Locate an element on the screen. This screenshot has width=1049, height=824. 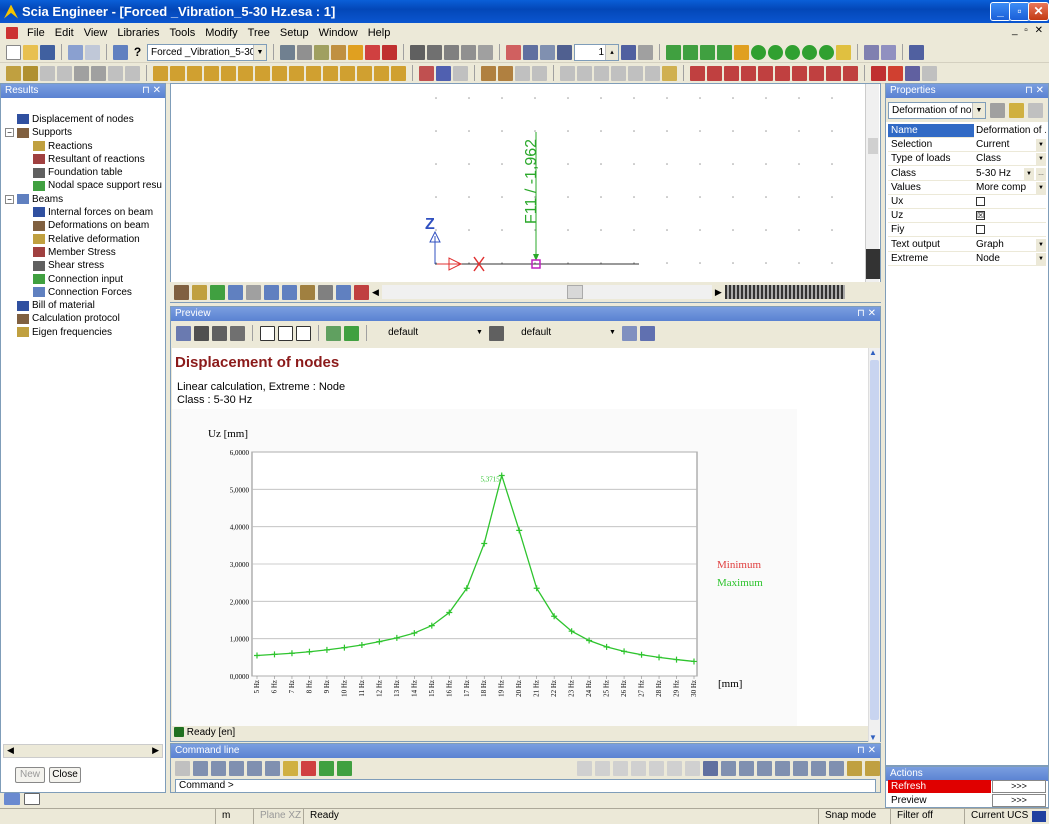
tree-hscrollbar: ◀ ▶ is located at coordinates (83, 751).